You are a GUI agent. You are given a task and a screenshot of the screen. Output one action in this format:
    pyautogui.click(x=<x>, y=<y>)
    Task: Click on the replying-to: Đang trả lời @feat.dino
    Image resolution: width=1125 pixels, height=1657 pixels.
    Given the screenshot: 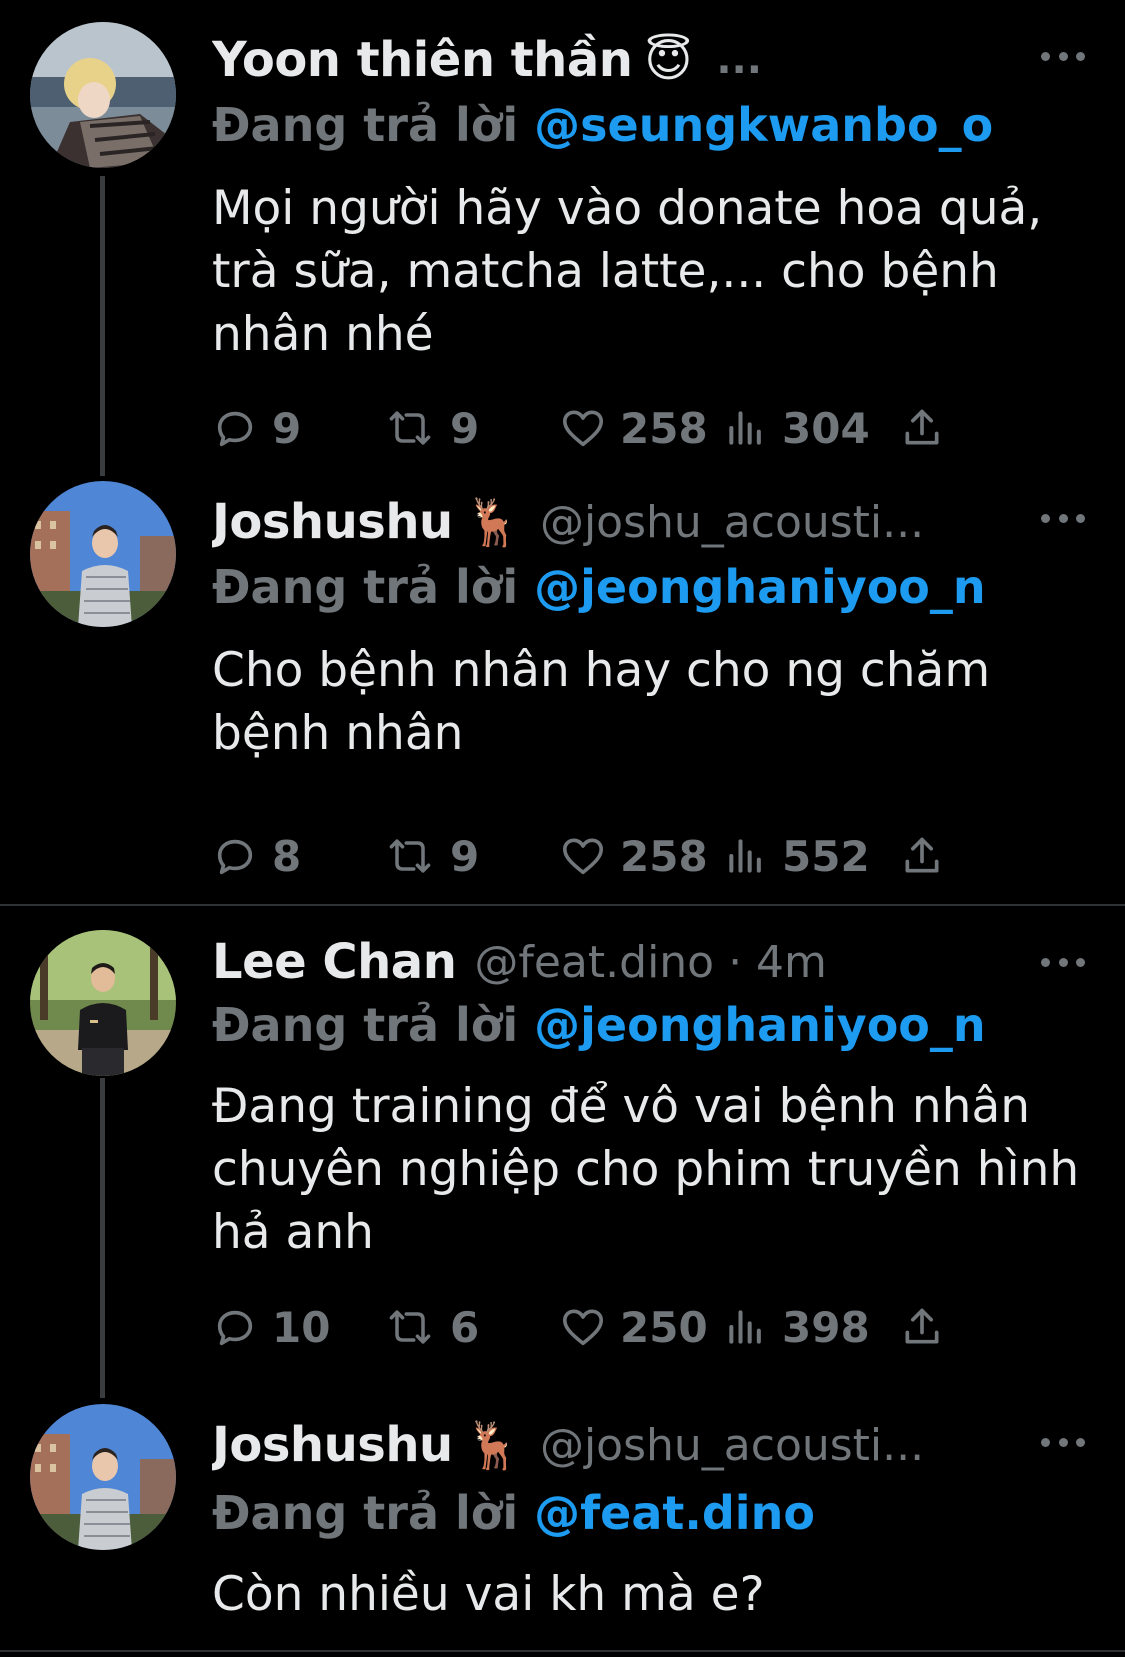 What is the action you would take?
    pyautogui.click(x=513, y=1513)
    